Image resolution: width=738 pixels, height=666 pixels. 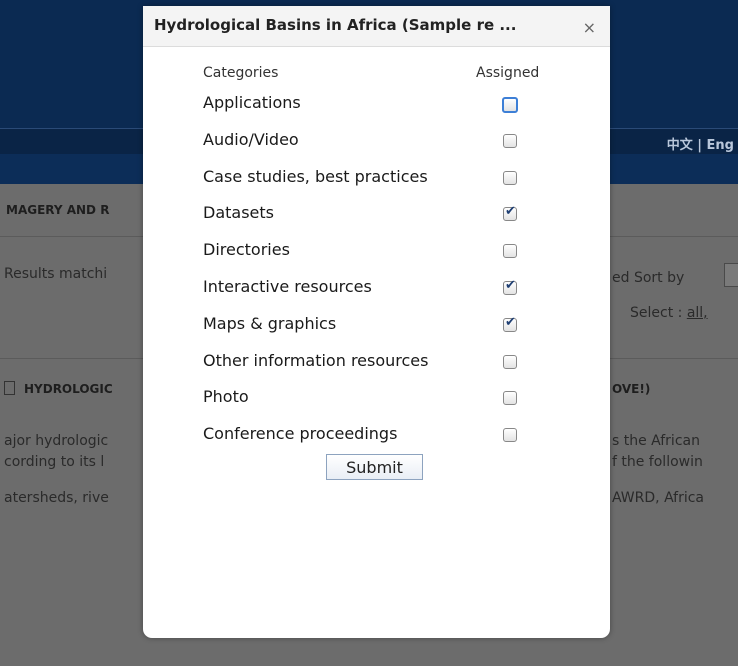 What do you see at coordinates (631, 389) in the screenshot?
I see `item-title-end: OVE!)` at bounding box center [631, 389].